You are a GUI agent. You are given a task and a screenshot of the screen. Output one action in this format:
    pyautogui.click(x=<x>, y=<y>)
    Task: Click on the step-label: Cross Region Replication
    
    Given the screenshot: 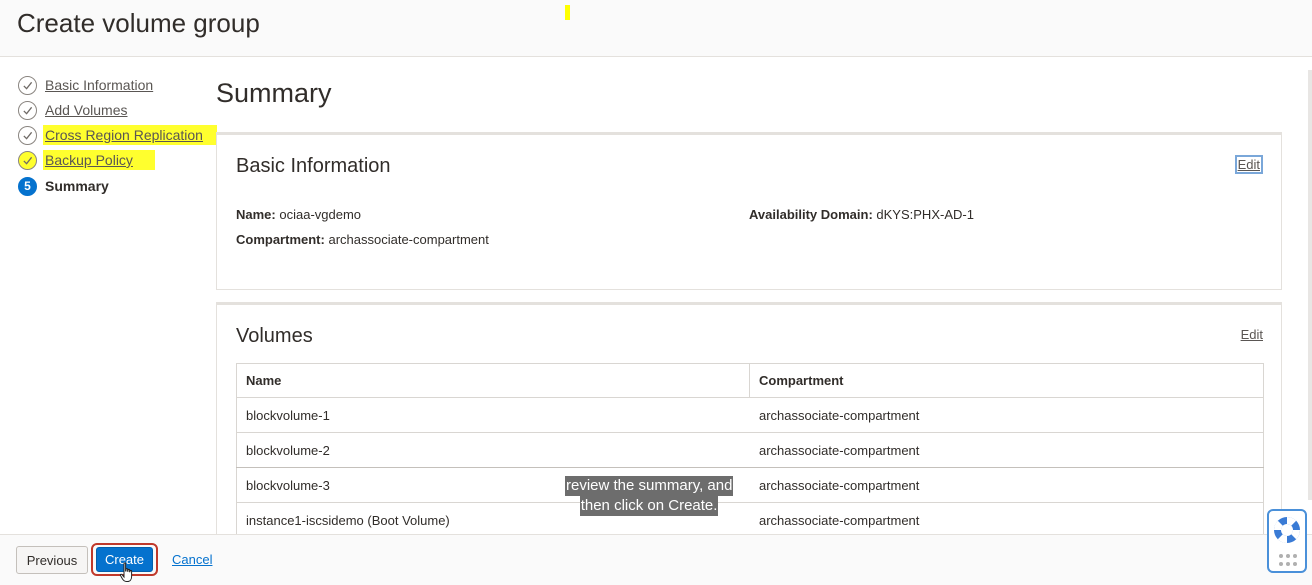 What is the action you would take?
    pyautogui.click(x=130, y=135)
    